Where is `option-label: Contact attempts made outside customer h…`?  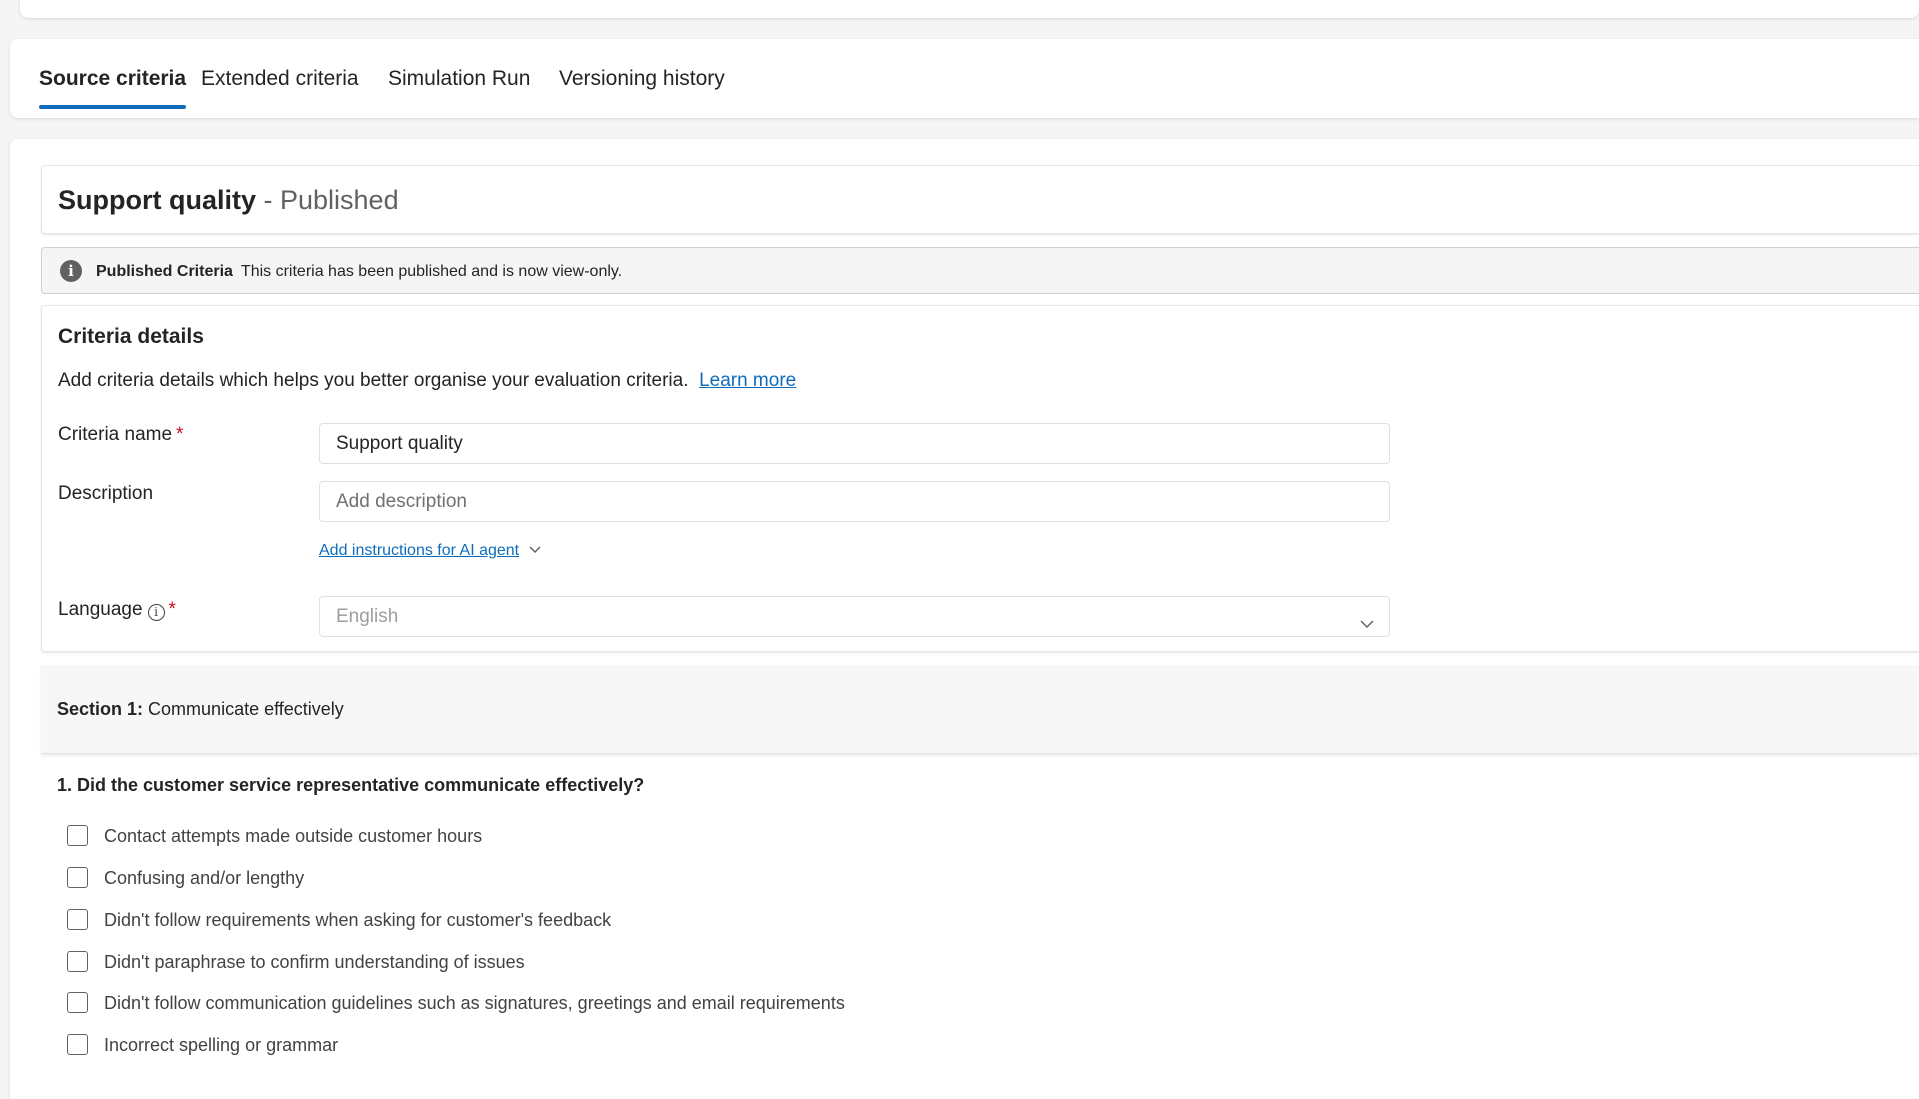
option-label: Contact attempts made outside customer h… is located at coordinates (293, 836).